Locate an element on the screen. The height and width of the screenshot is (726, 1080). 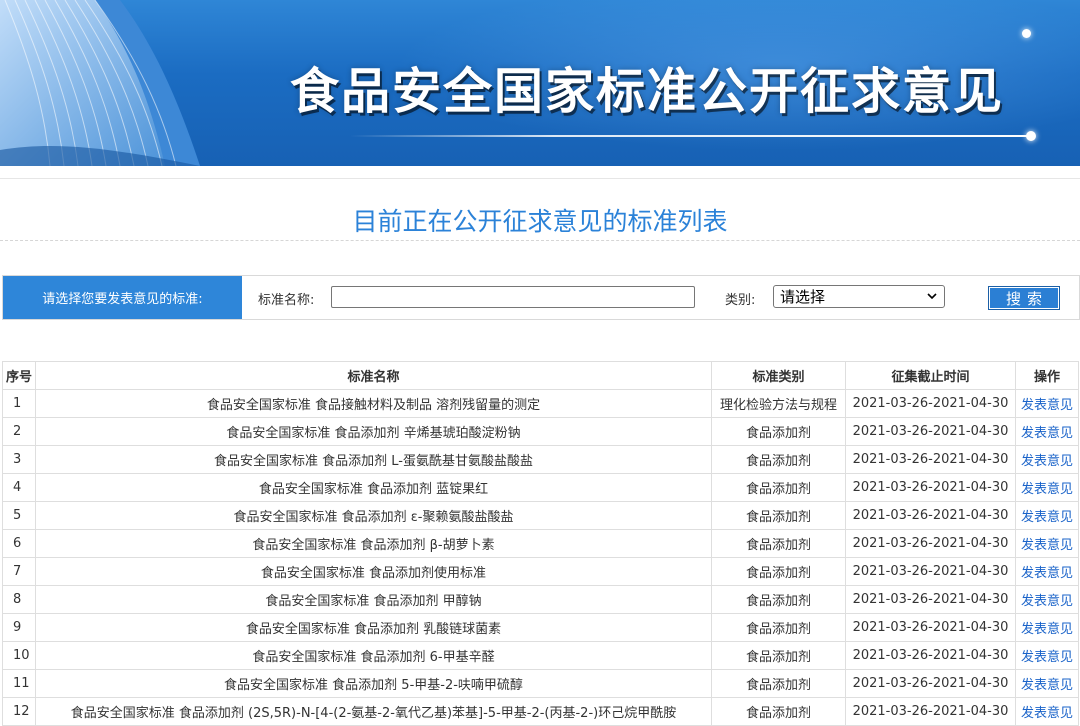
row-number: 1 is located at coordinates (19, 403).